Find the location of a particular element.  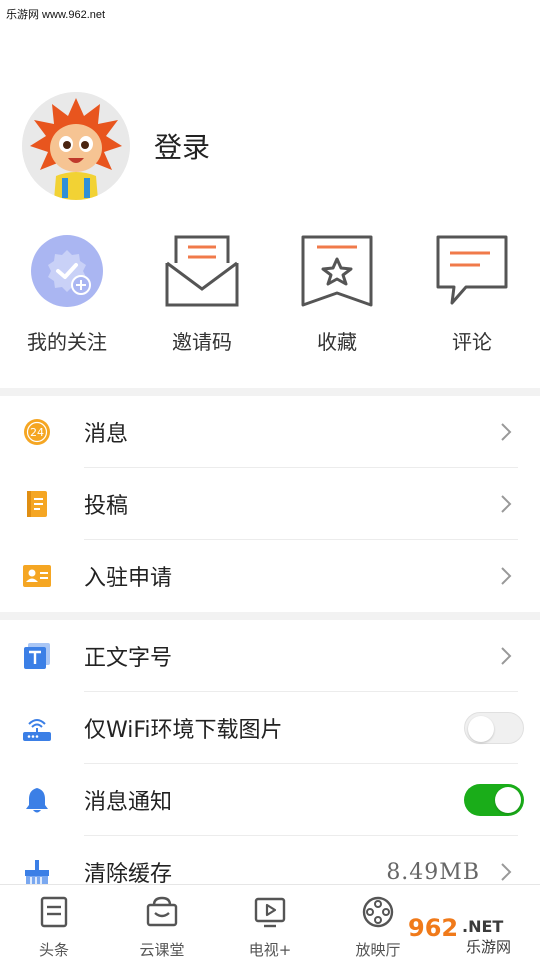

comment-icon is located at coordinates (472, 271).